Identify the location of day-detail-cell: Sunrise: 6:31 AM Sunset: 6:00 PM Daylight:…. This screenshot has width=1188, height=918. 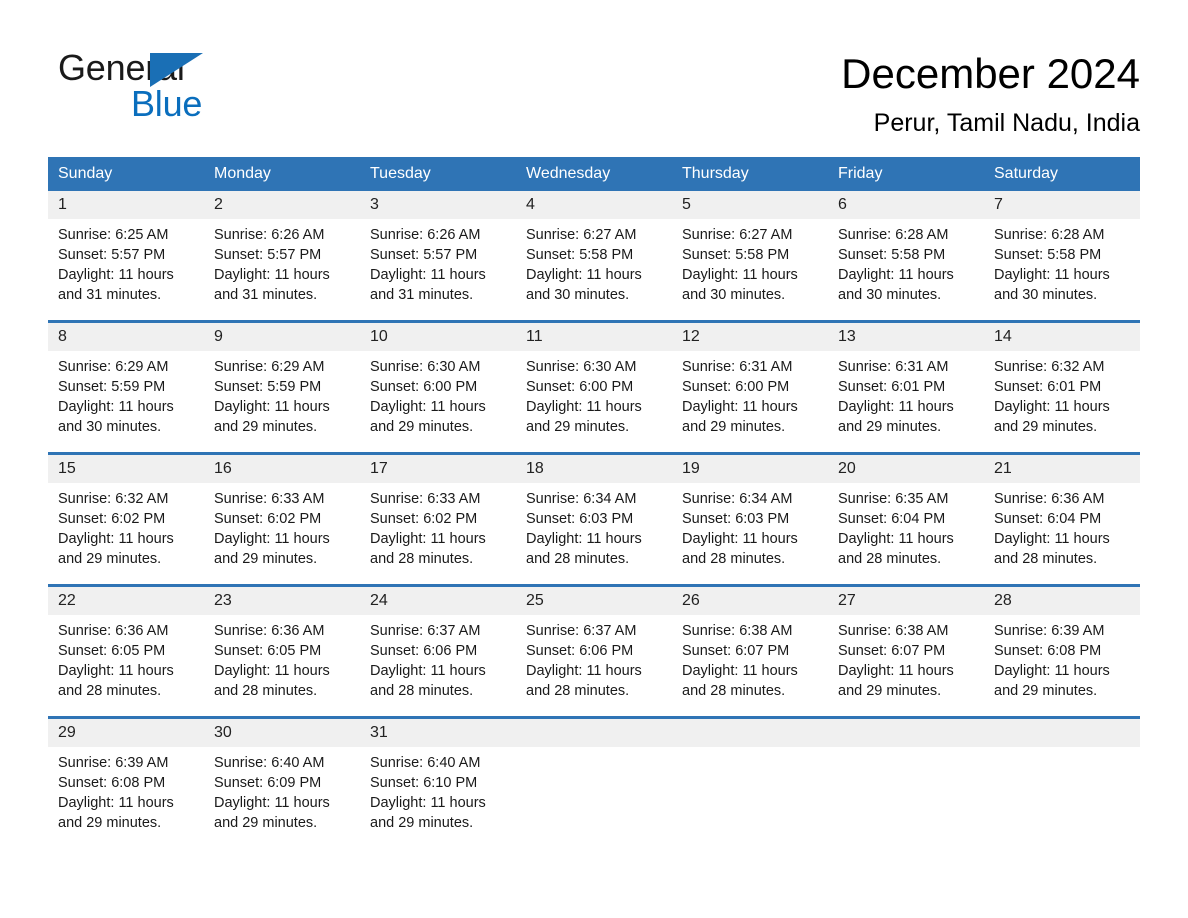
(750, 401).